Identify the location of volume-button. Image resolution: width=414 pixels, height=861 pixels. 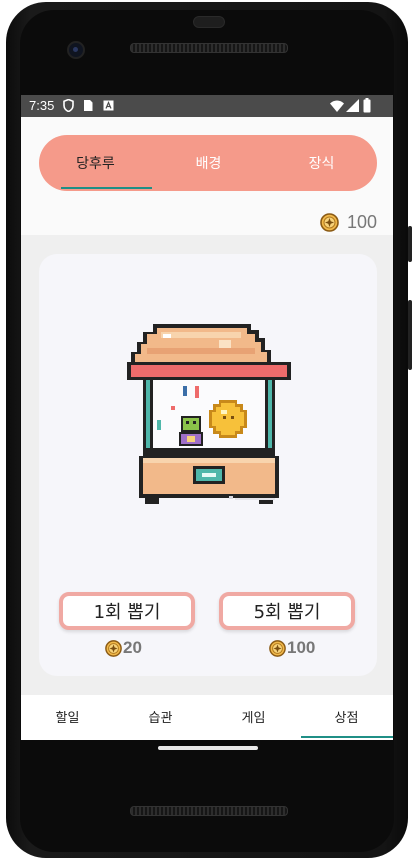
(410, 335).